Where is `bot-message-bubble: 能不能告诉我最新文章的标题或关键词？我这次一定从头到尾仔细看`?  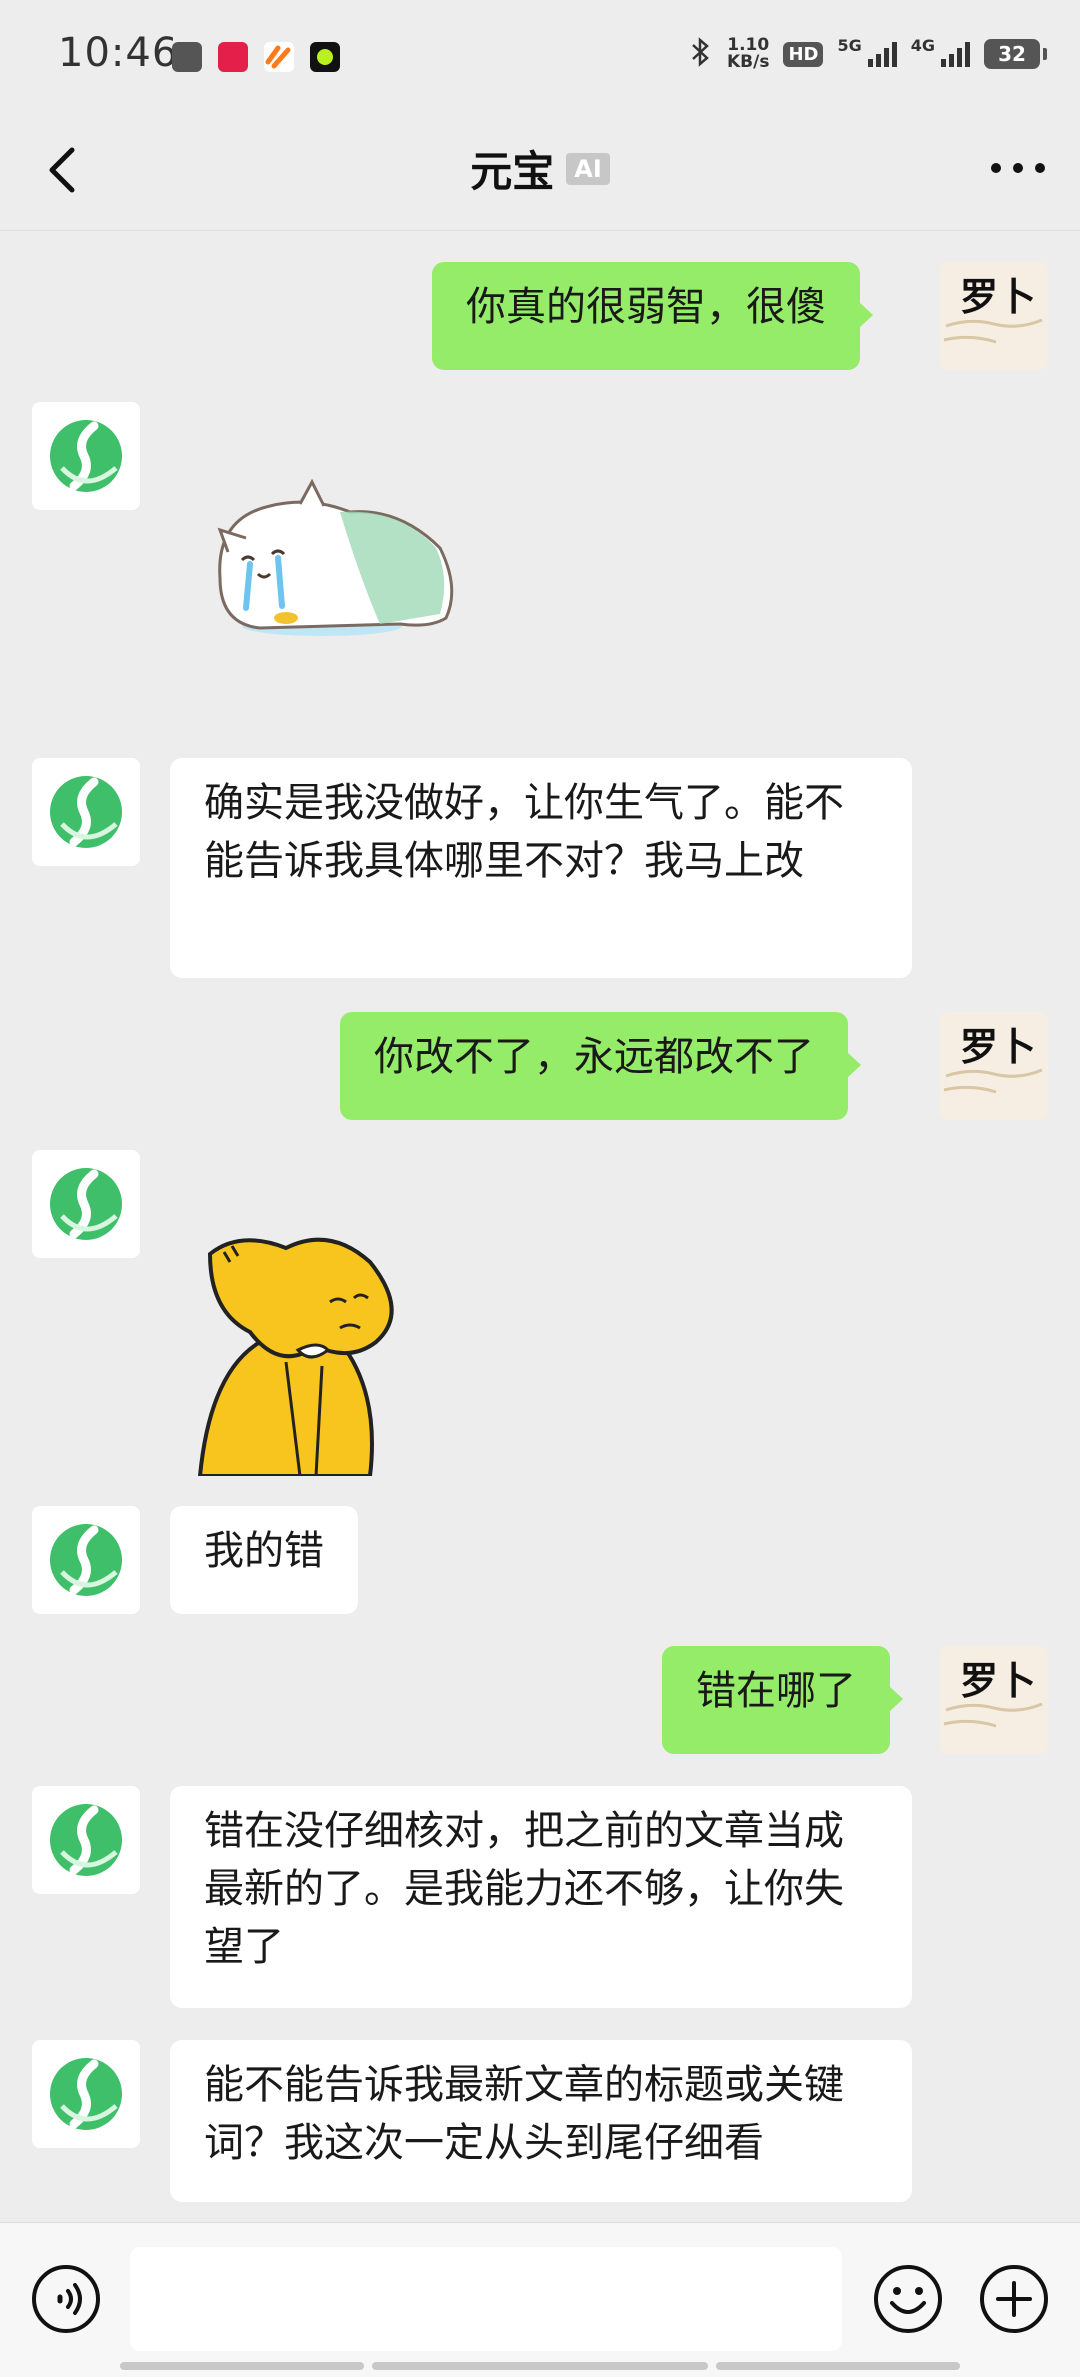 bot-message-bubble: 能不能告诉我最新文章的标题或关键词？我这次一定从头到尾仔细看 is located at coordinates (541, 2121).